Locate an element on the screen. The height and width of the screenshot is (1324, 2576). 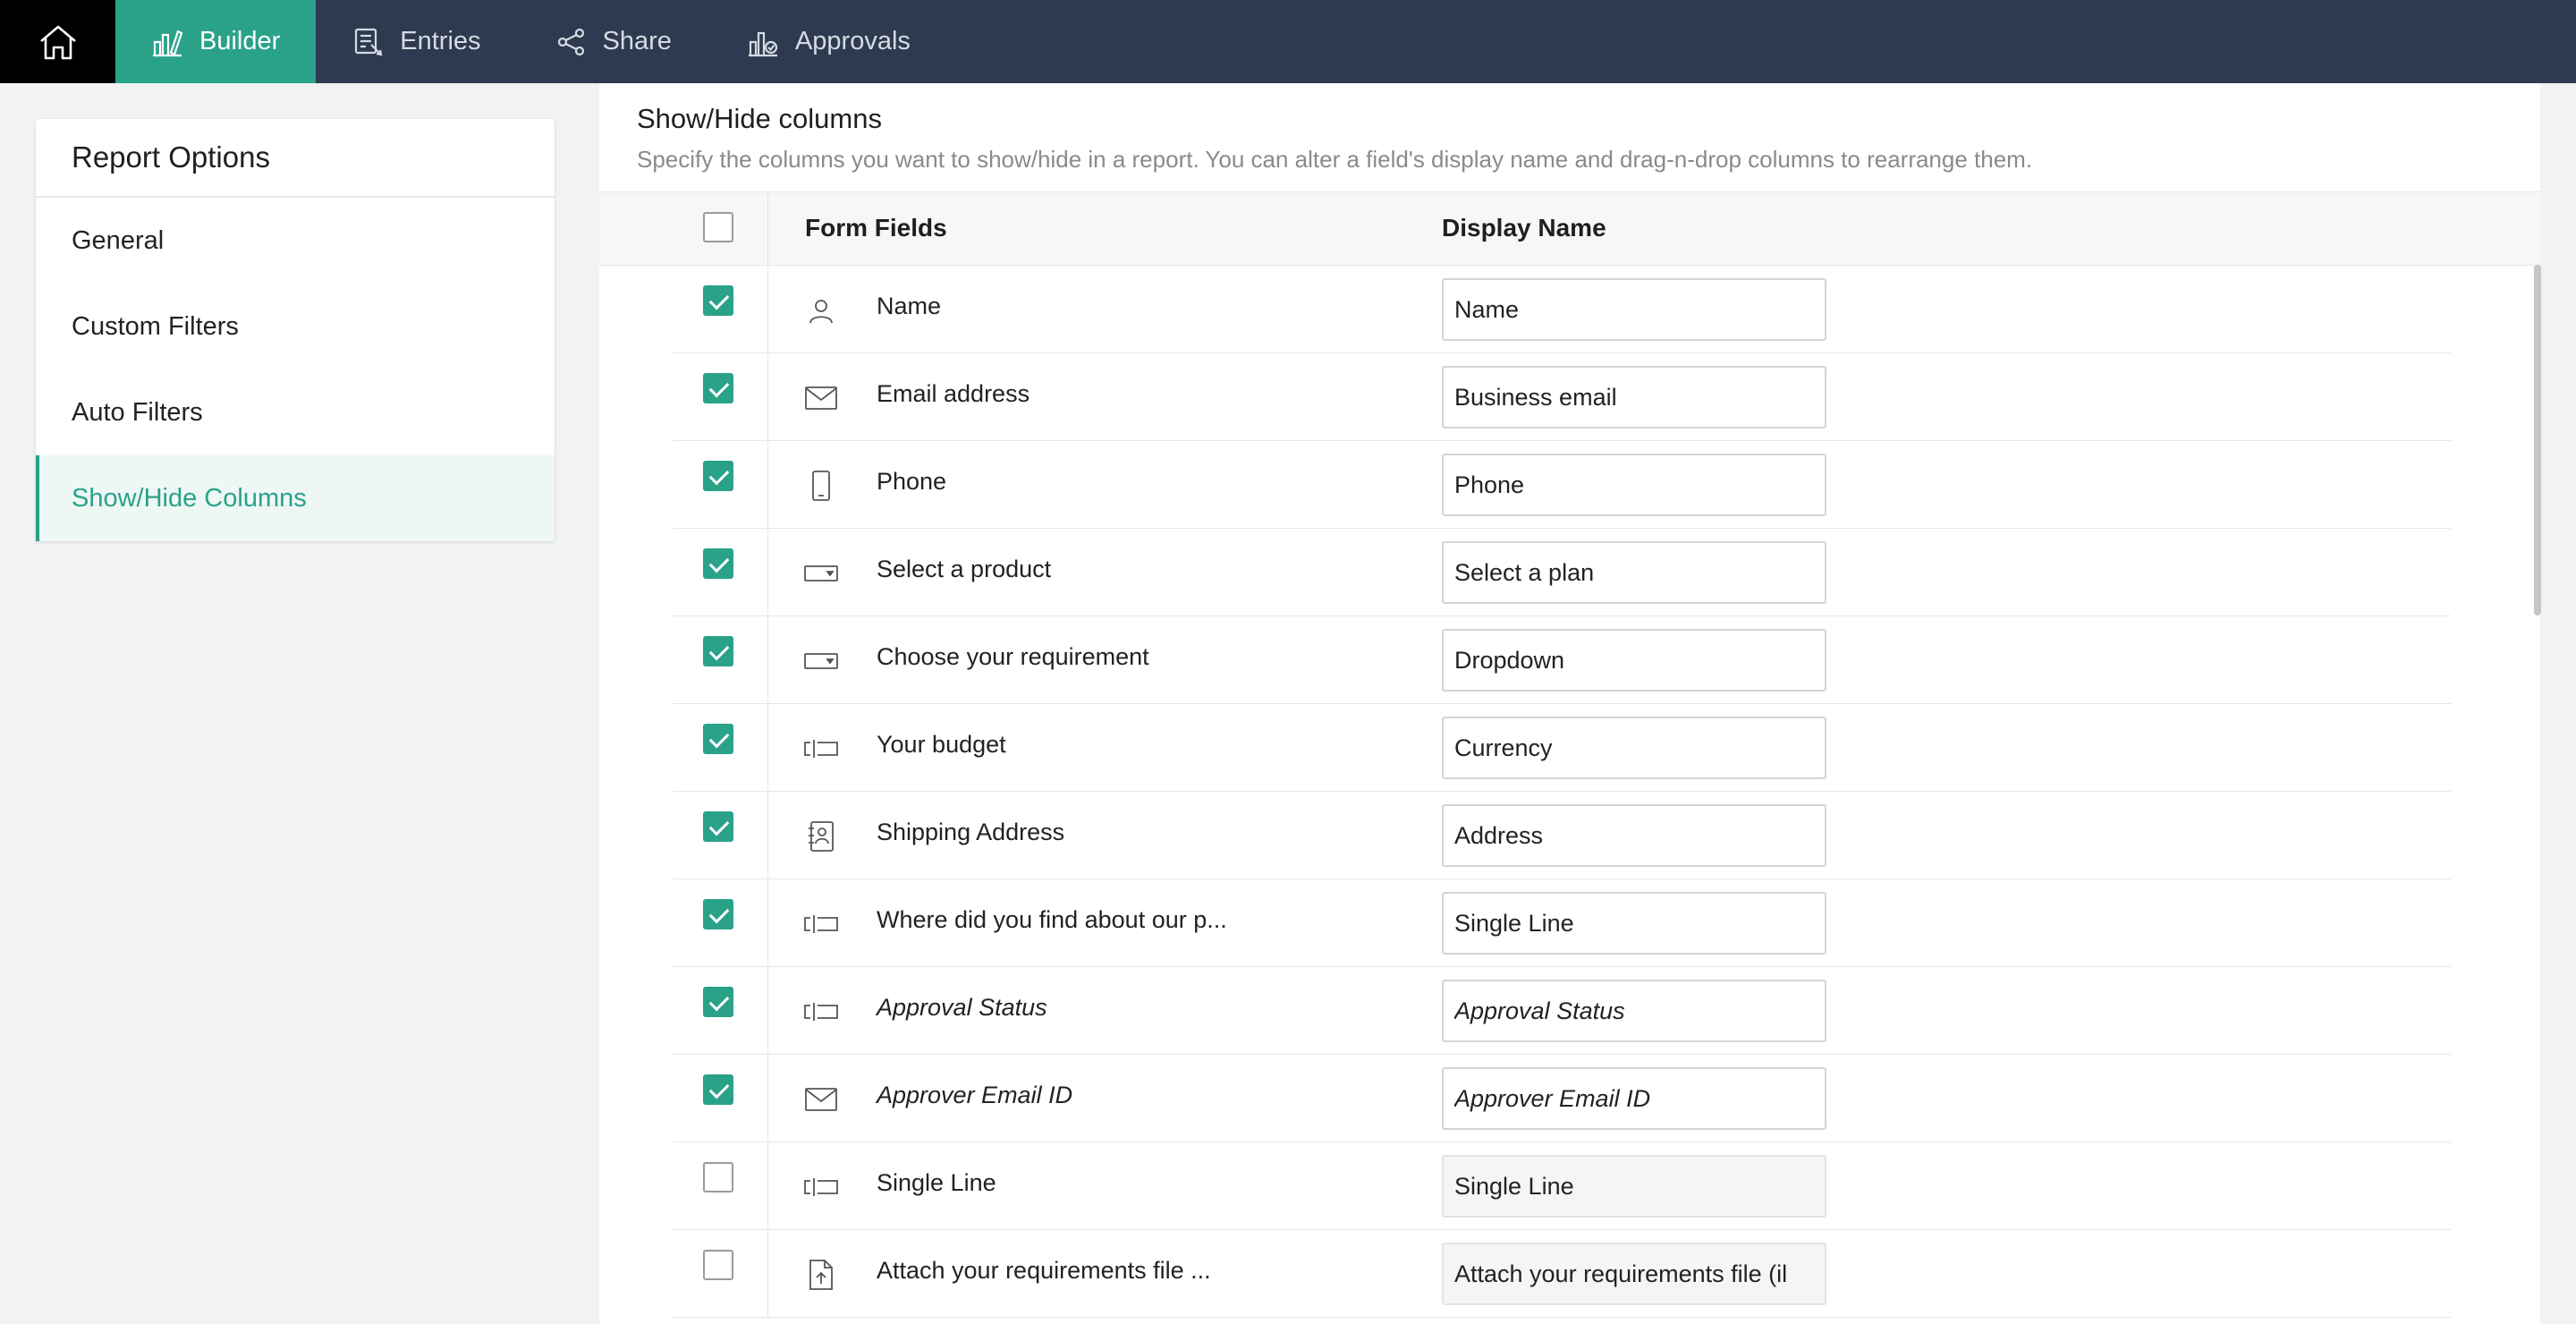
table-row: Approval Status is located at coordinates (1569, 1011).